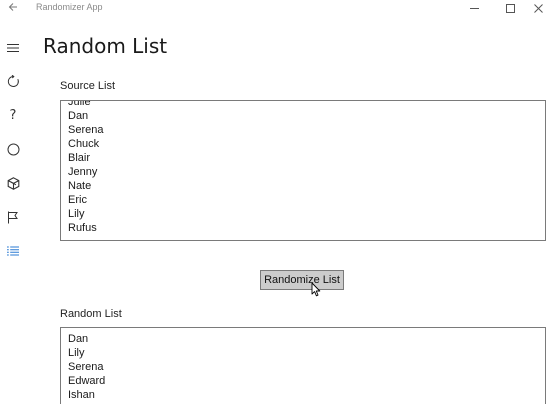  I want to click on list-item: Rufus, so click(85, 228).